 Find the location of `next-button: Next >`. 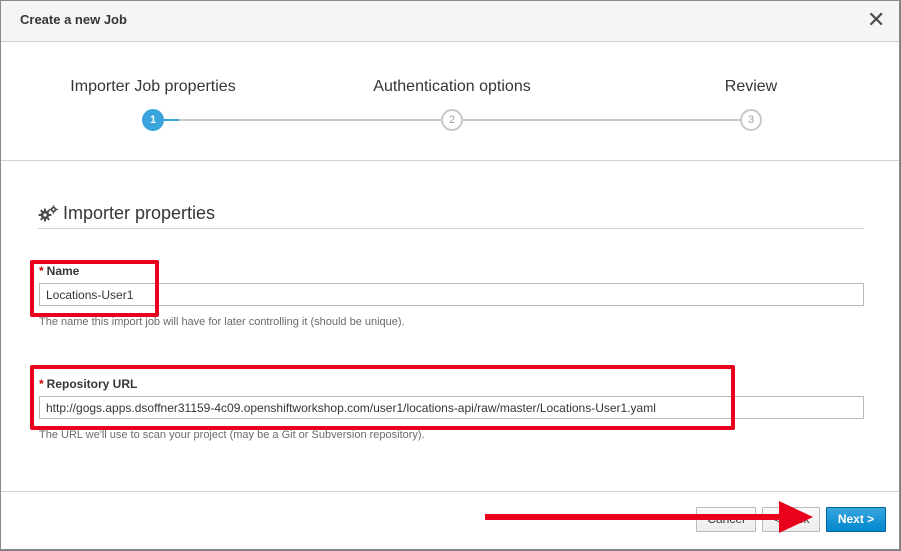

next-button: Next > is located at coordinates (856, 519).